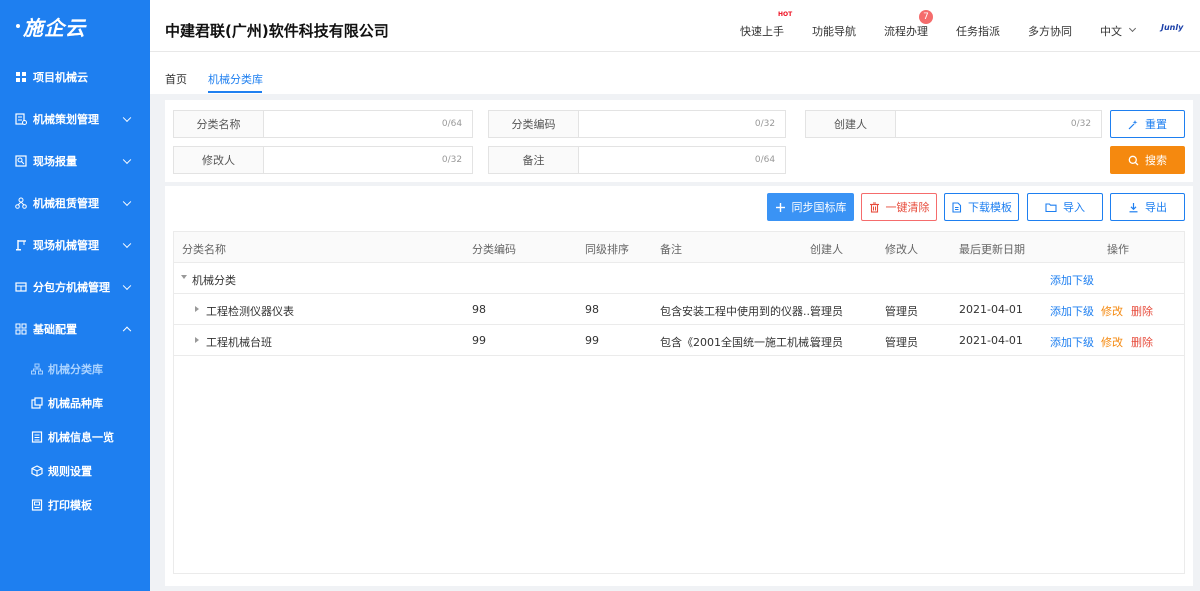  I want to click on sidebar-subitem-rule-settings: 规则设置, so click(75, 471).